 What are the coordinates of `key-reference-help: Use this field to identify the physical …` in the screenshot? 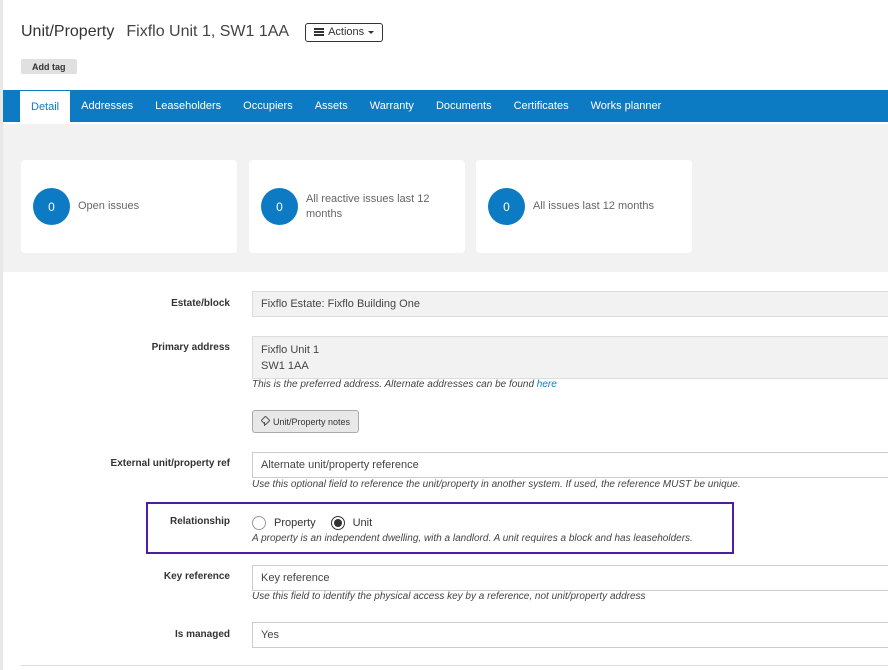 It's located at (449, 596).